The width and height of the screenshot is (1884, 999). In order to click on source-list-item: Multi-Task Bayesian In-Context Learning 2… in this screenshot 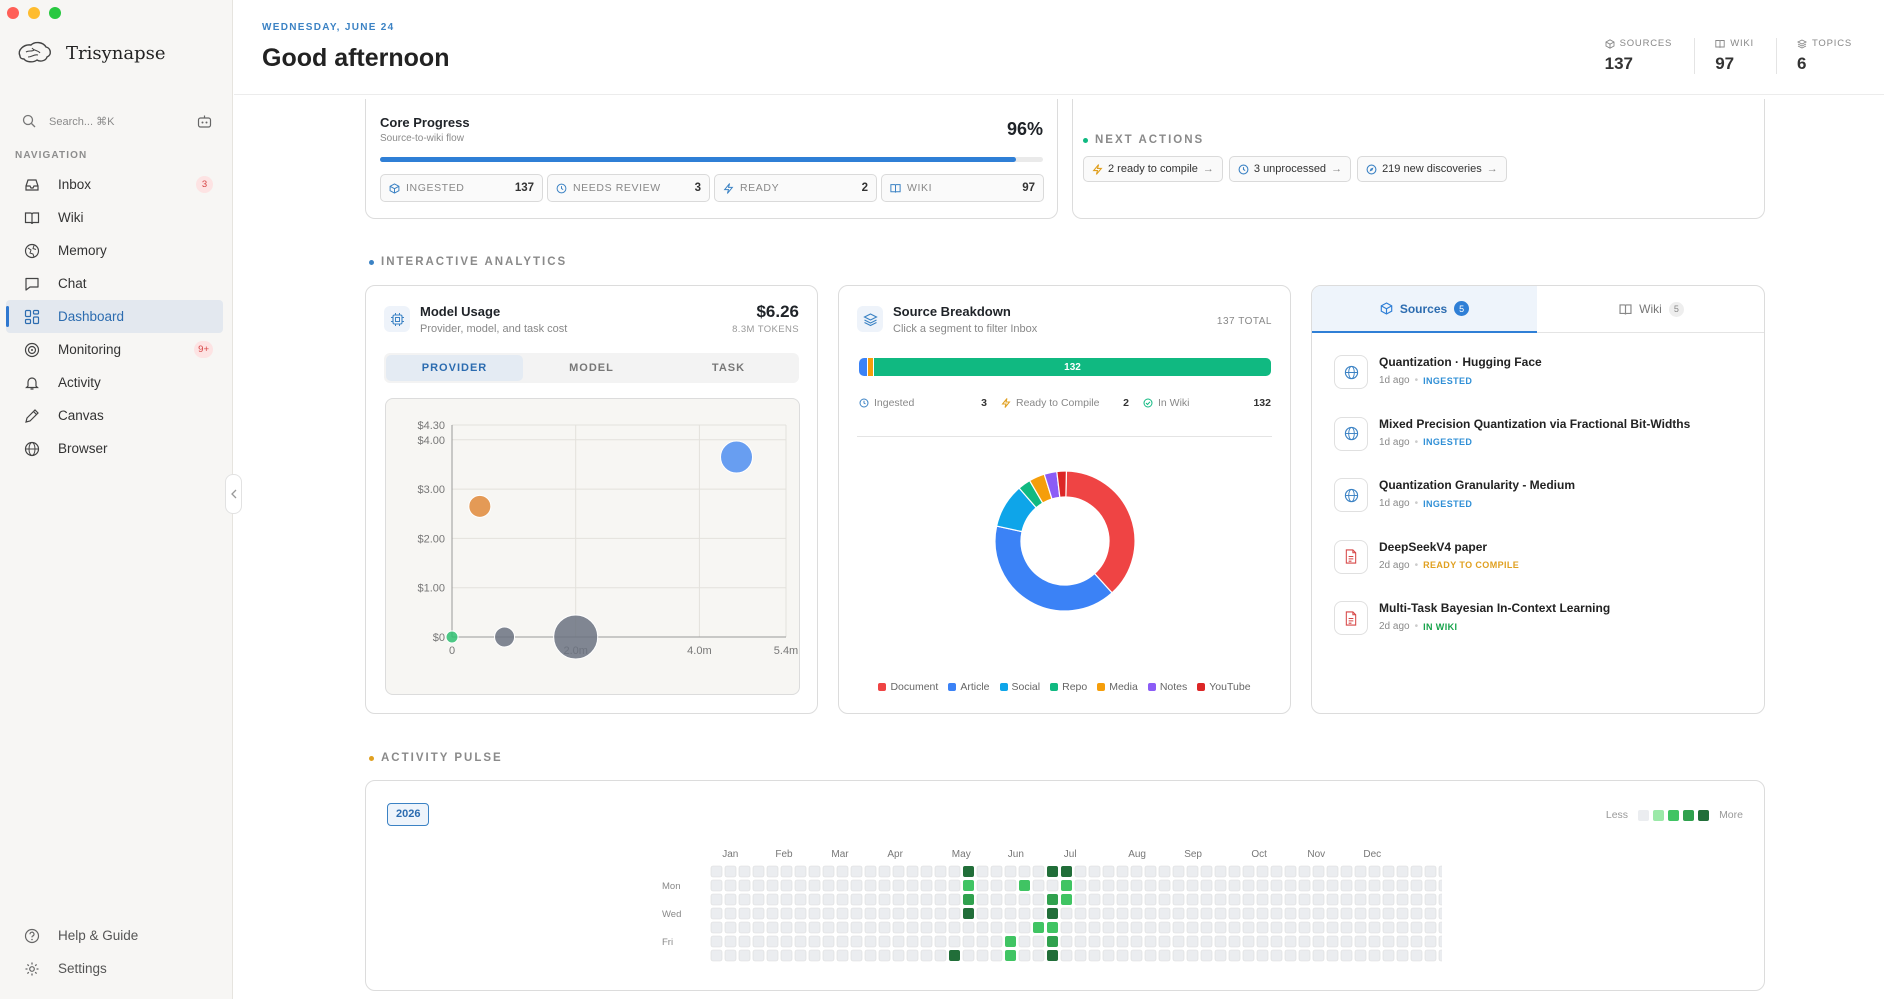, I will do `click(1472, 618)`.